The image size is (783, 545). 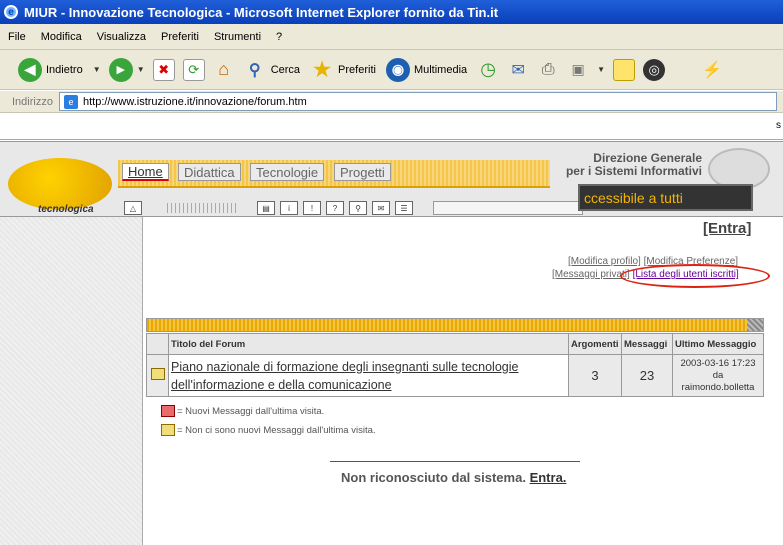 I want to click on search-icon: ⚲, so click(x=254, y=70).